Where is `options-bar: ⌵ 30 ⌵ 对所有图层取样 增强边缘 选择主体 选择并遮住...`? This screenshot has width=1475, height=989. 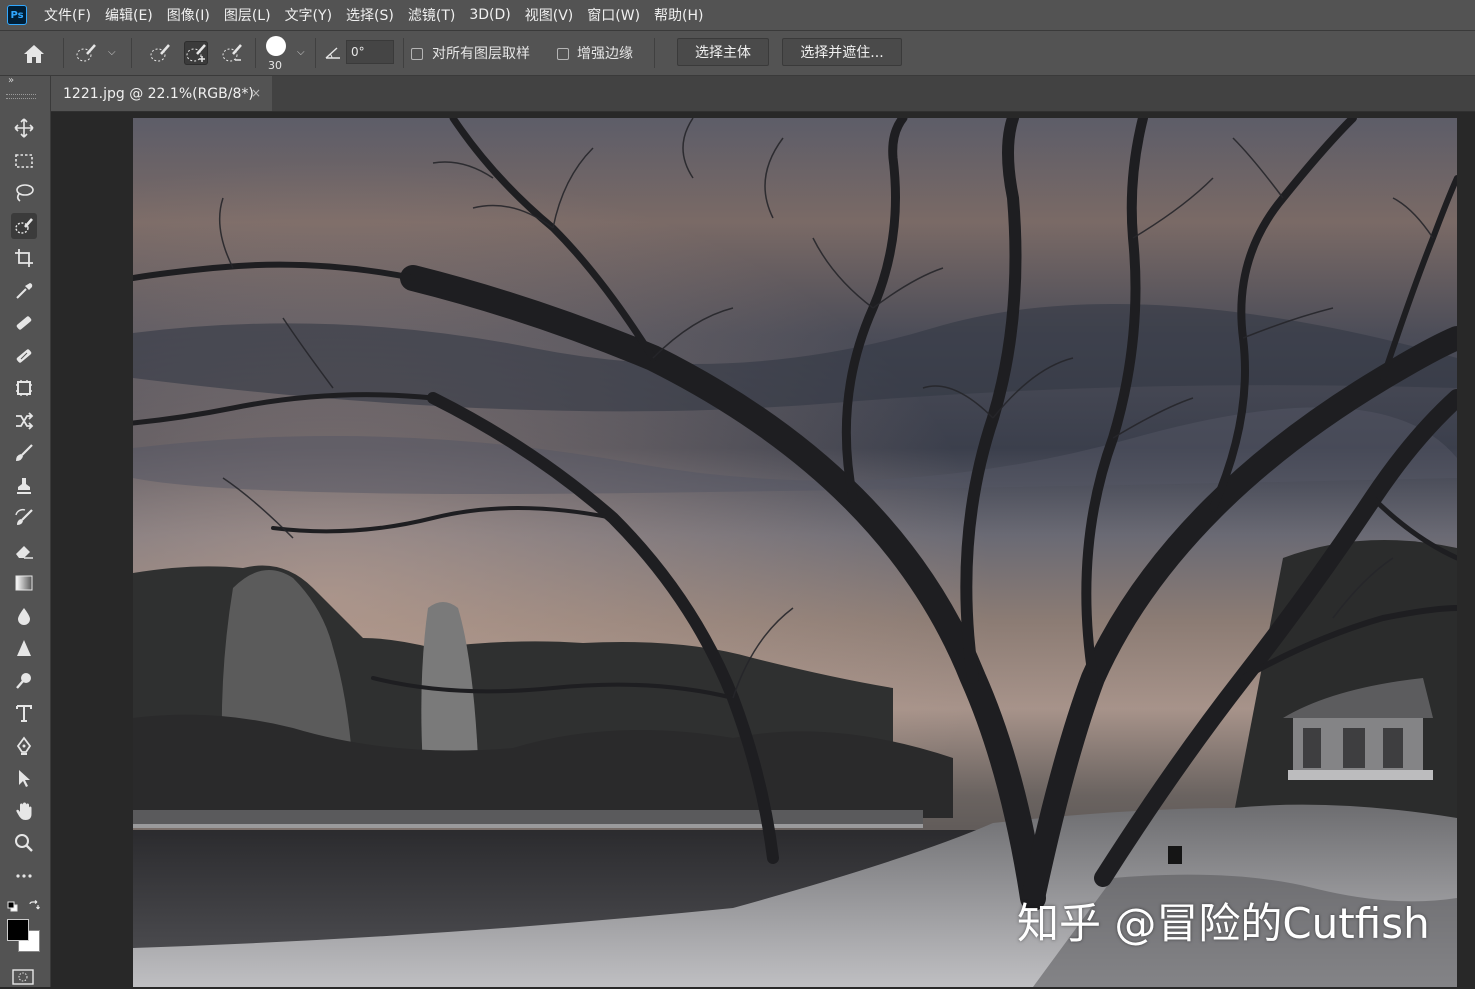 options-bar: ⌵ 30 ⌵ 对所有图层取样 增强边缘 选择主体 选择并遮住... is located at coordinates (737, 53).